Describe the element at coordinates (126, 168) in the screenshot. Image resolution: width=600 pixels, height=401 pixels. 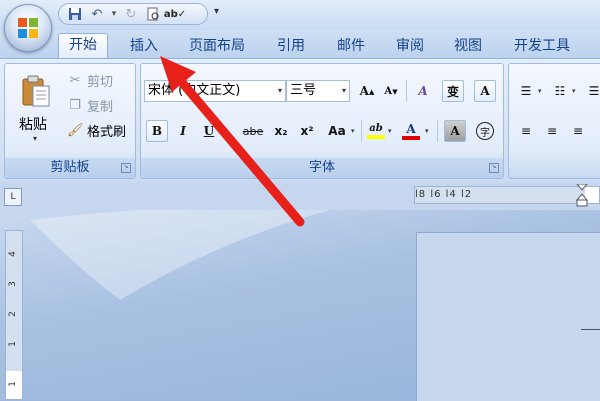
I see `clipboard-launcher-icon: ↘` at that location.